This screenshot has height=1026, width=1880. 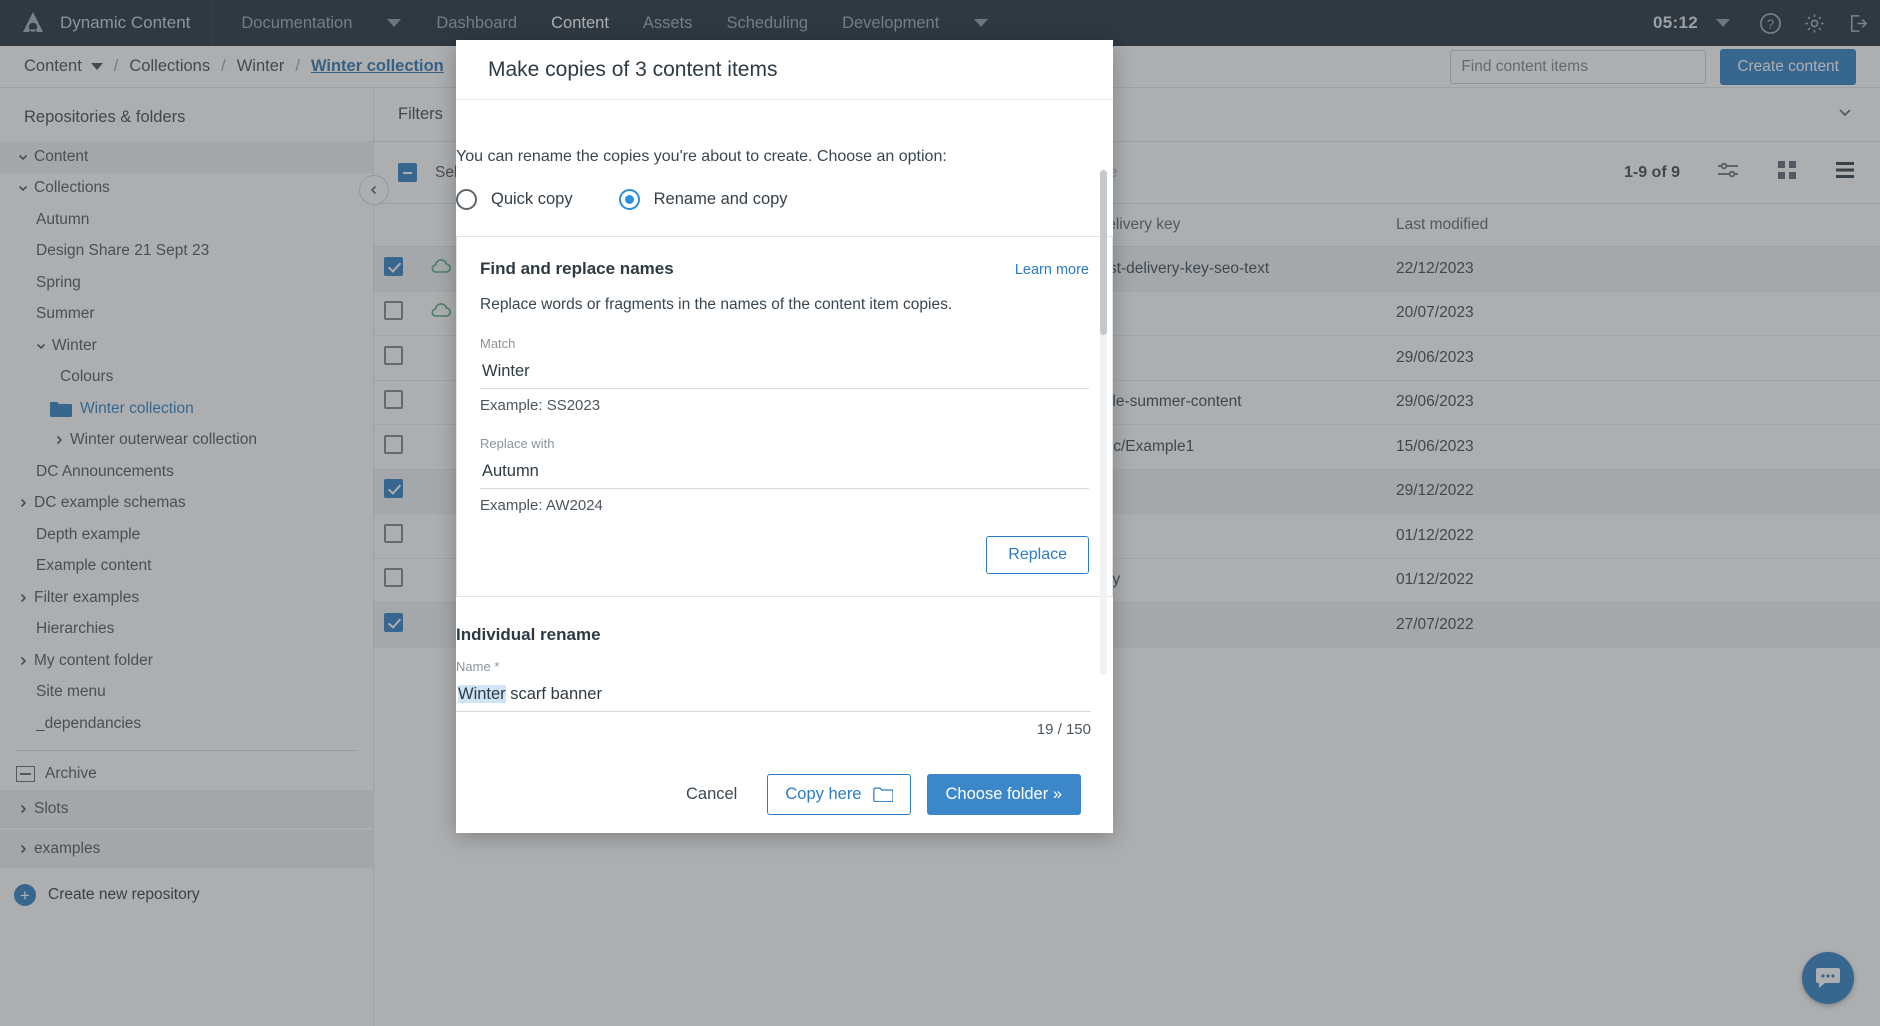 I want to click on replace-with-help-text: Example: AW2024, so click(x=541, y=505).